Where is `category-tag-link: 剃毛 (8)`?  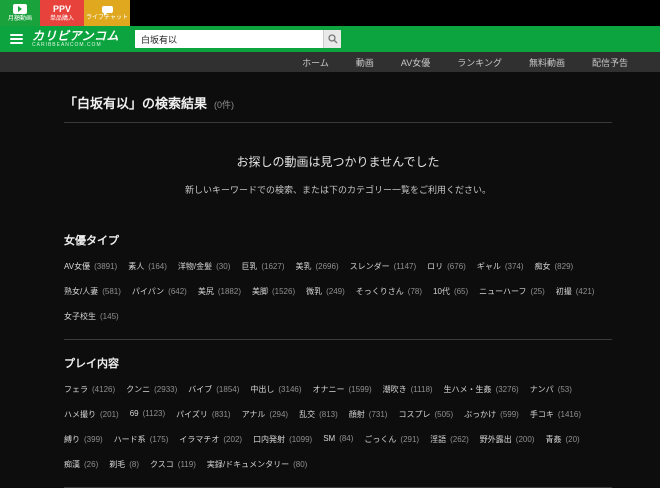 category-tag-link: 剃毛 (8) is located at coordinates (124, 464).